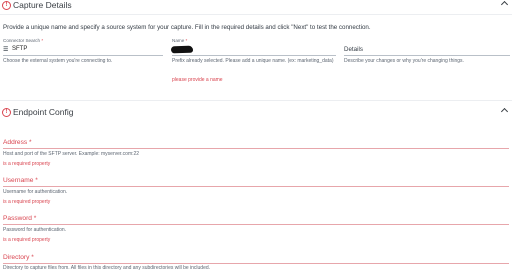  I want to click on username-error: is a required property, so click(27, 202).